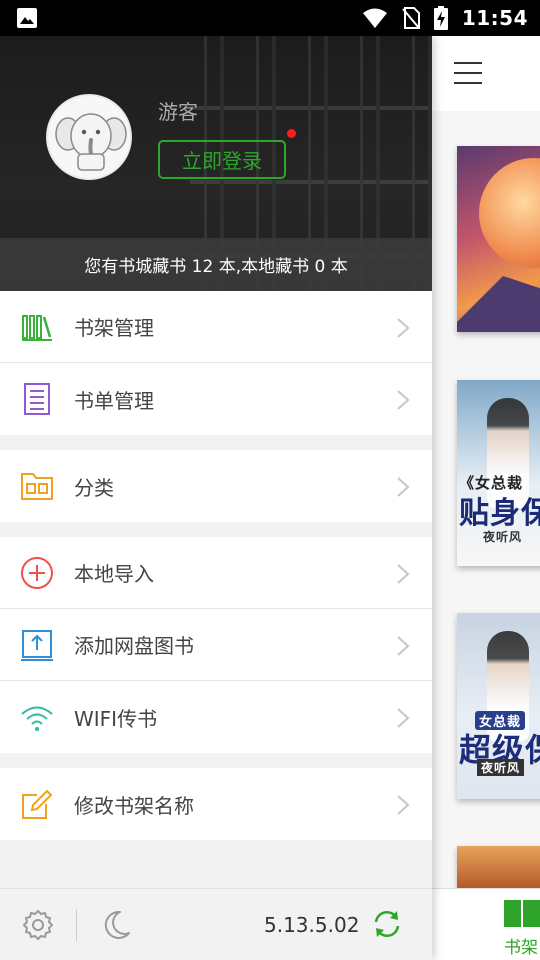 The height and width of the screenshot is (960, 540). I want to click on upload-icon, so click(37, 645).